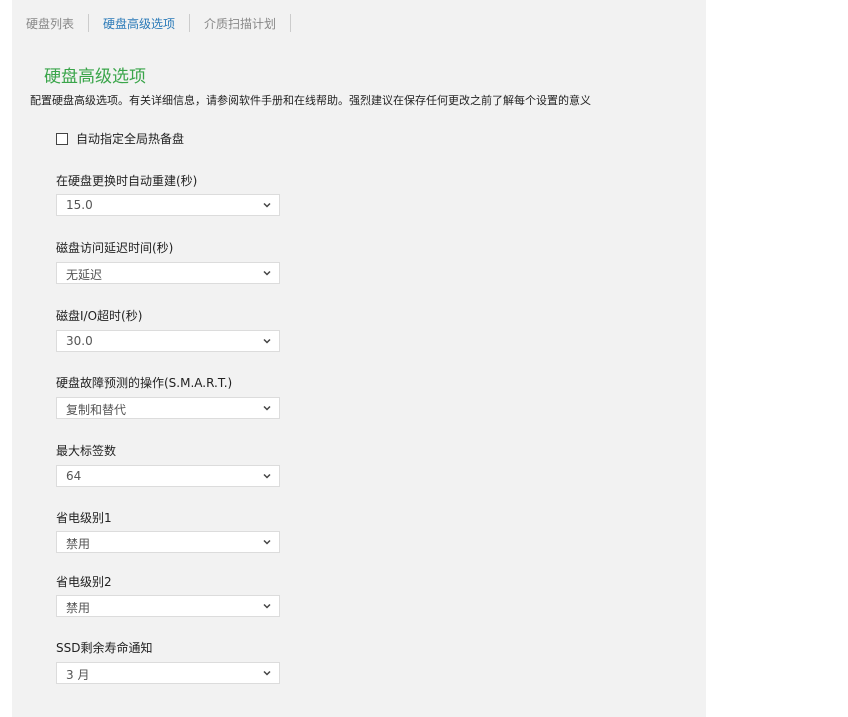  I want to click on disk-access-delay-label: 磁盘访问延迟时间(秒), so click(115, 248).